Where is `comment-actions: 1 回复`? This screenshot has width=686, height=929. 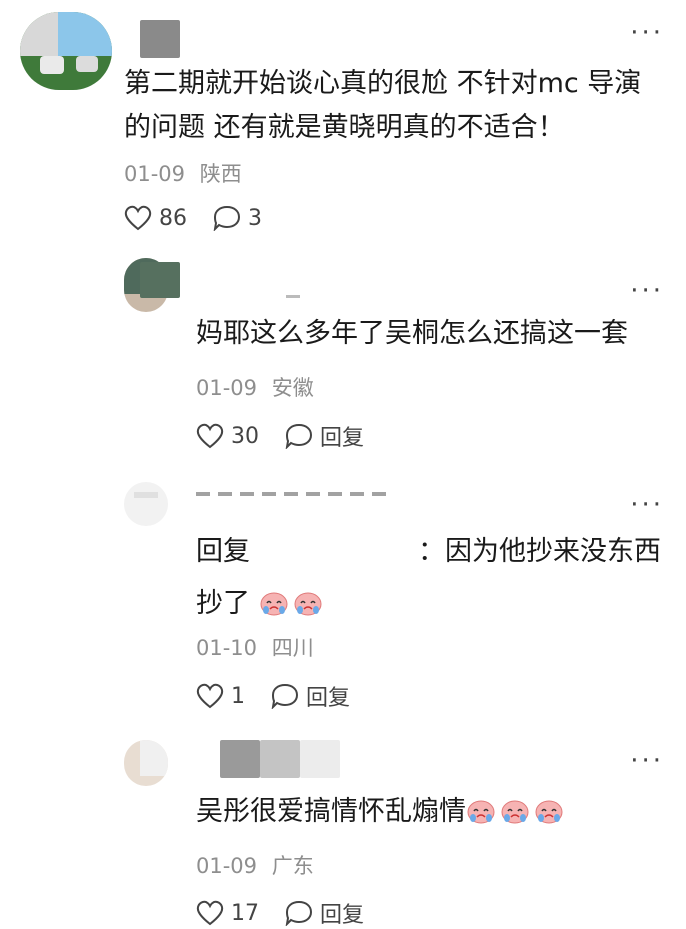
comment-actions: 1 回复 is located at coordinates (286, 696).